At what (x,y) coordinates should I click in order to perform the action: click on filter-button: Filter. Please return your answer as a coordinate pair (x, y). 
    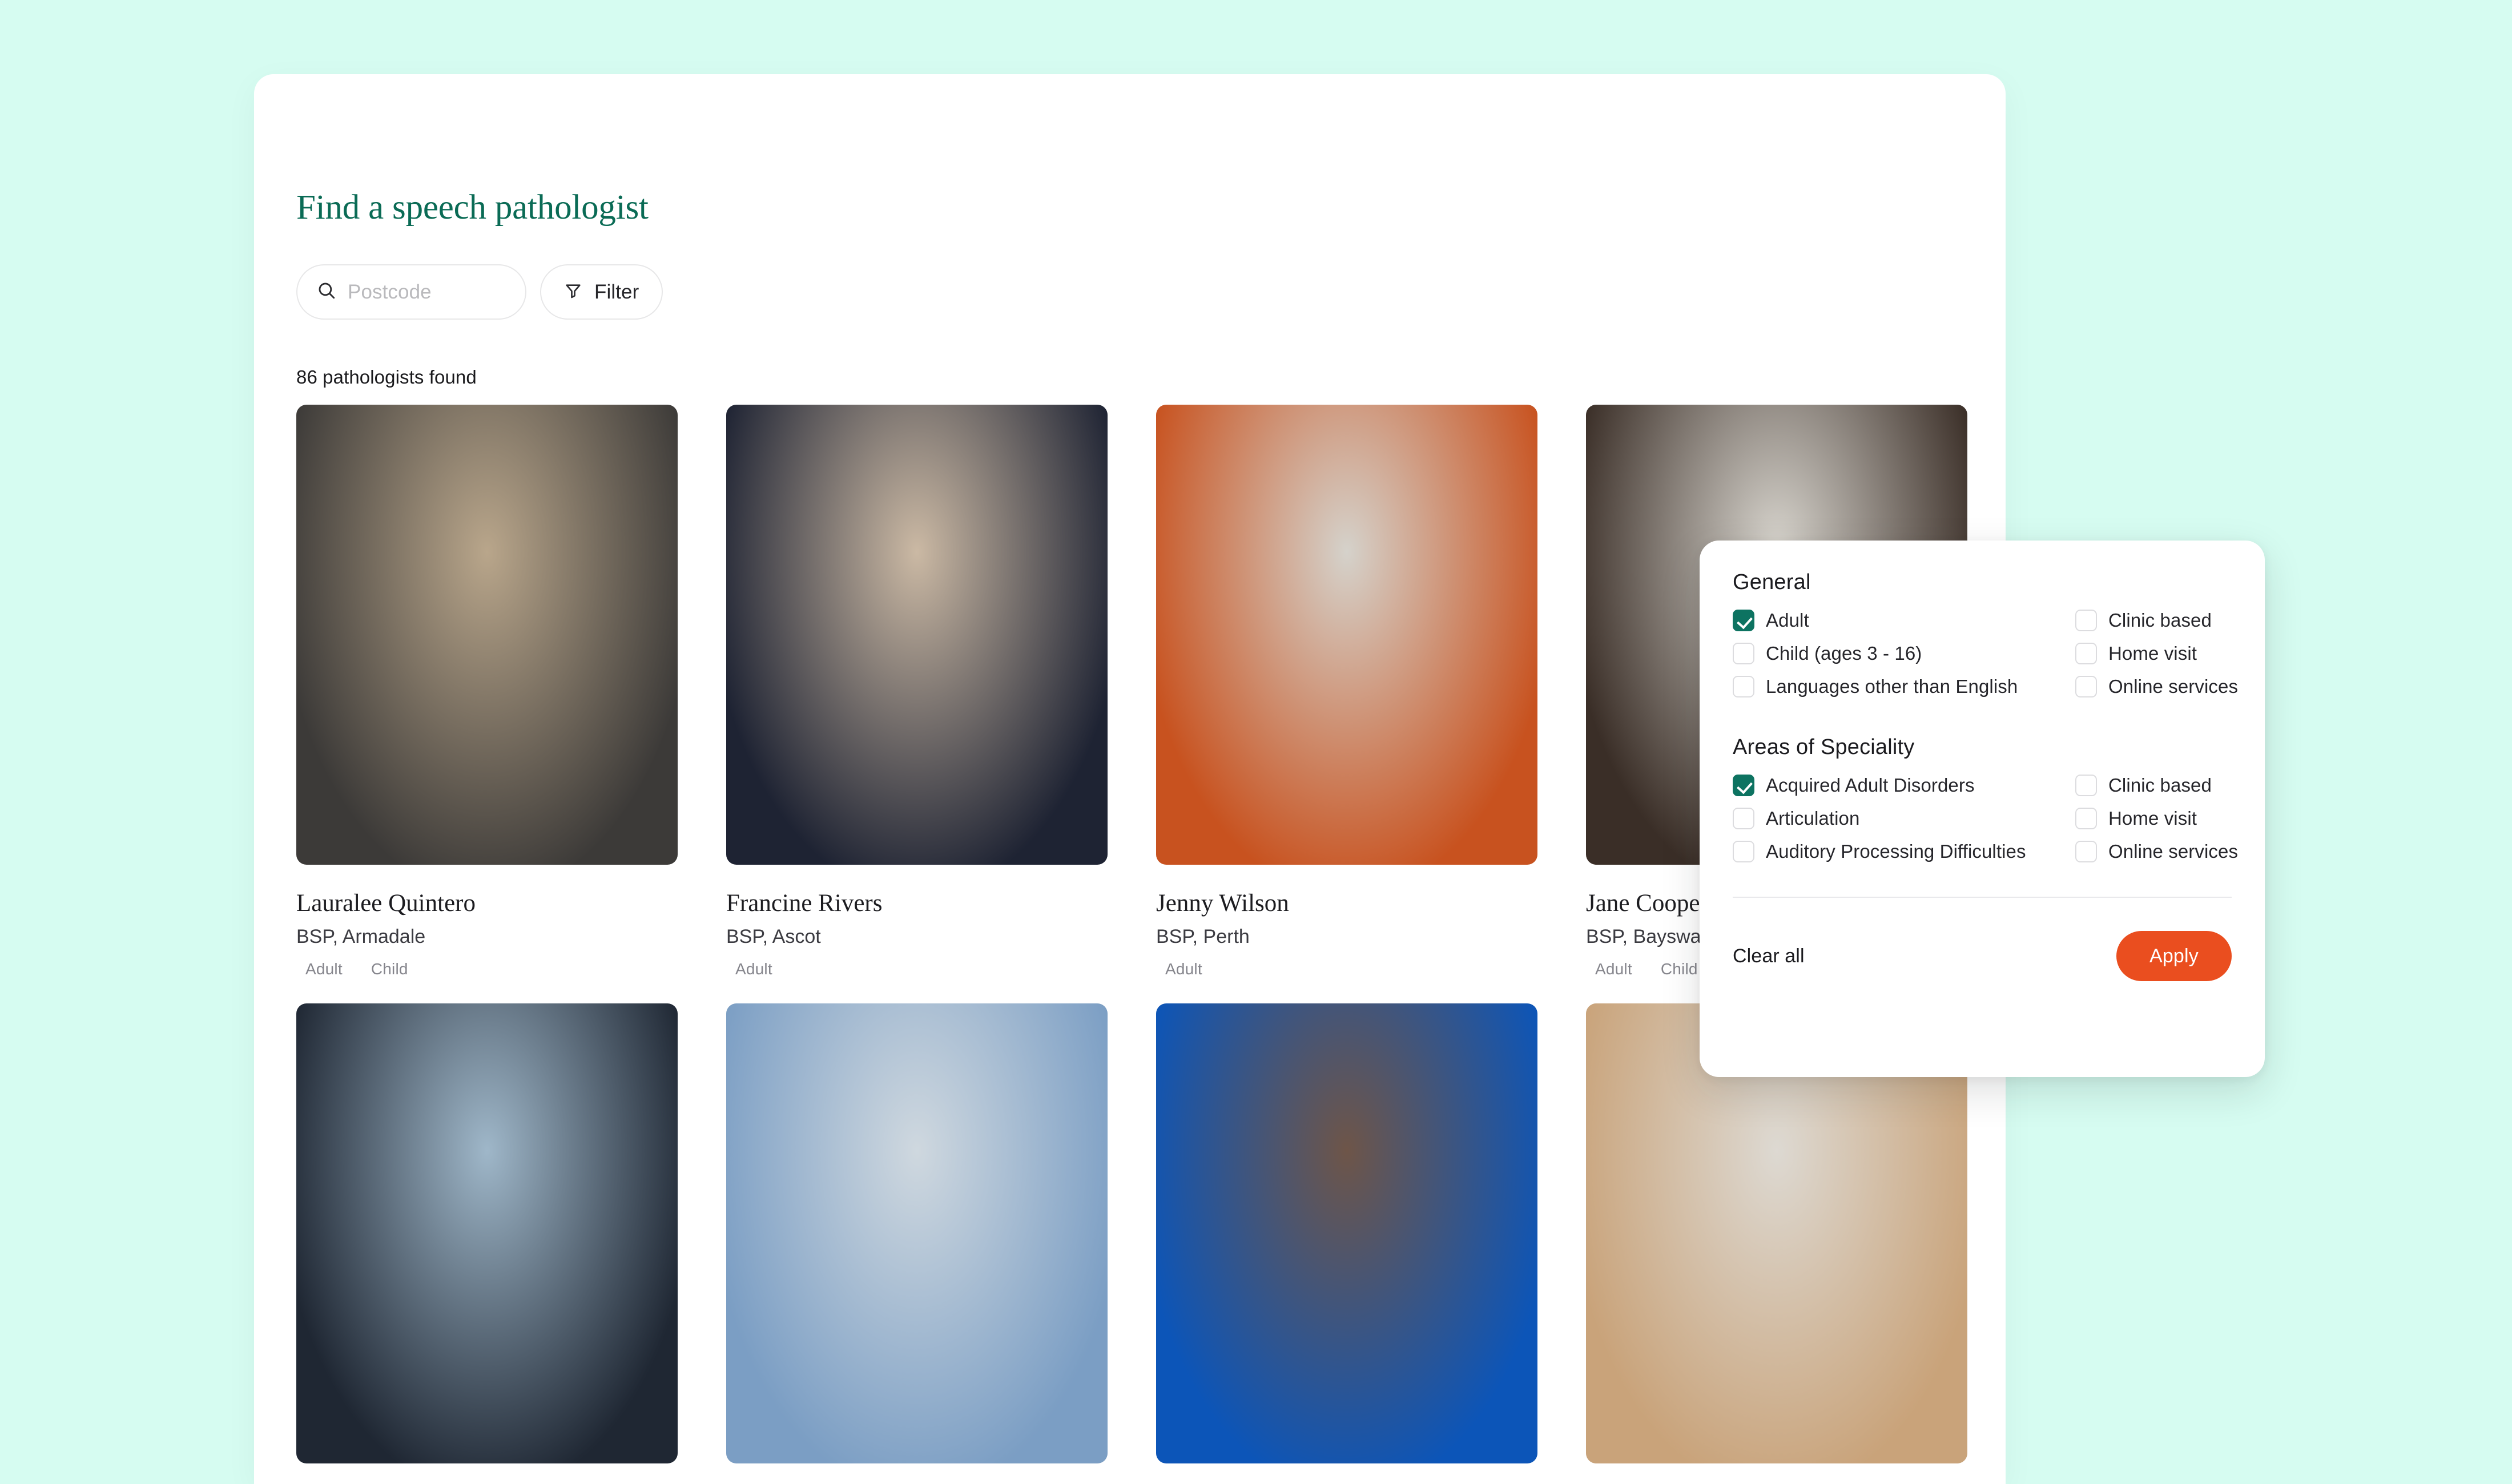
    Looking at the image, I should click on (602, 292).